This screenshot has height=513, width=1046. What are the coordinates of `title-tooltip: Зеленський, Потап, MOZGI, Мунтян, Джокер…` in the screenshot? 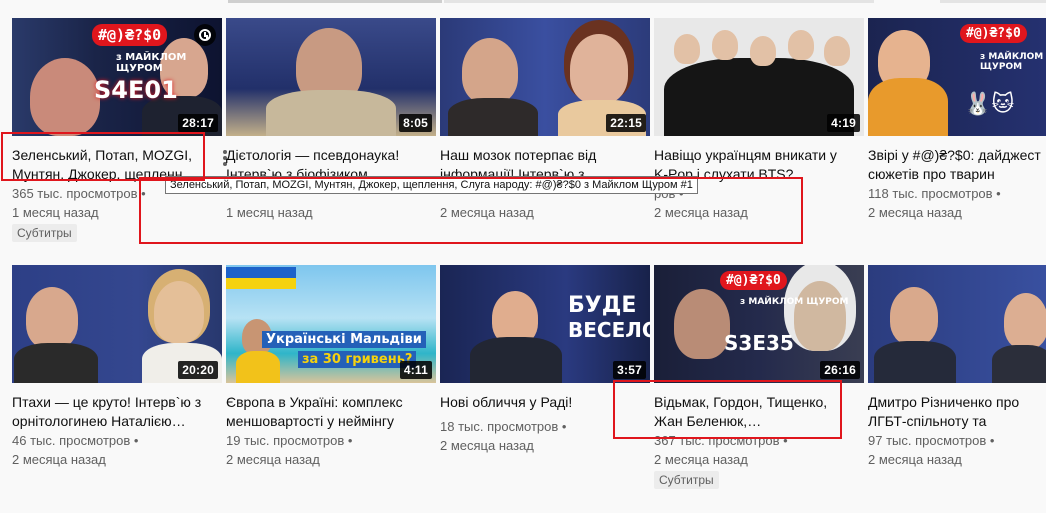 It's located at (431, 185).